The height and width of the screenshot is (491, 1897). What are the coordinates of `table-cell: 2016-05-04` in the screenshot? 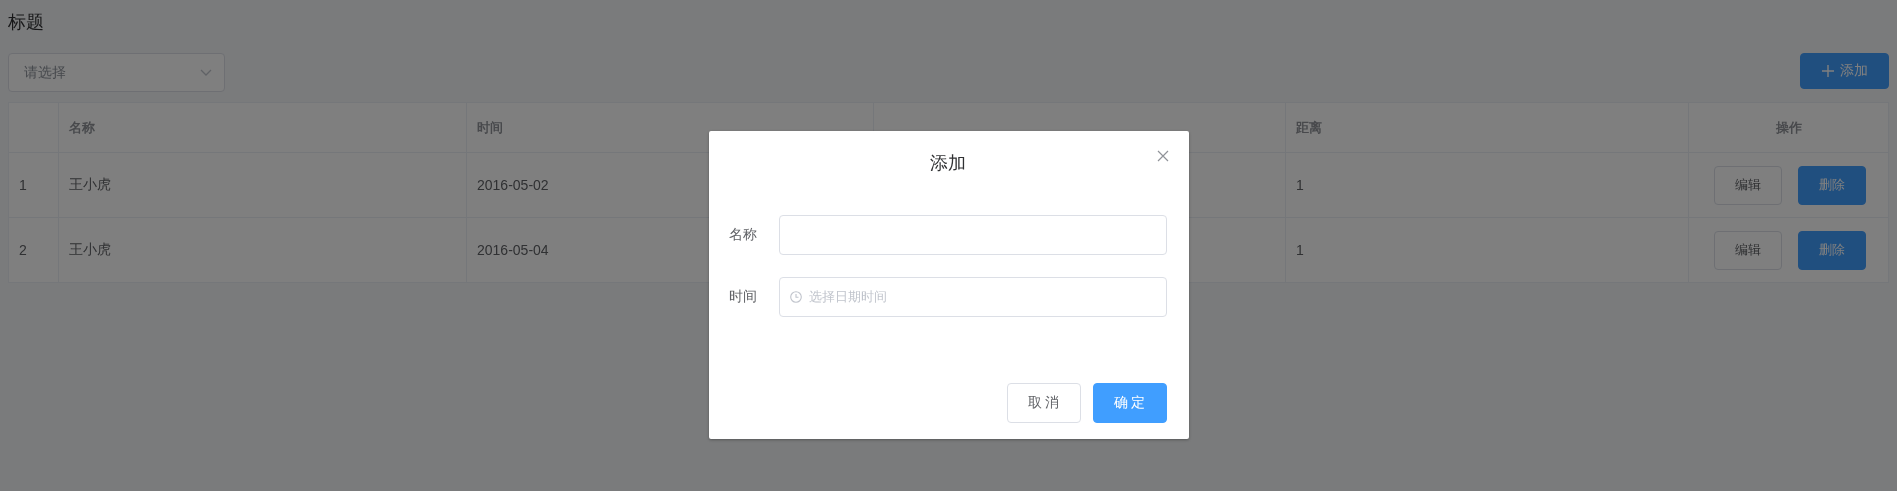 It's located at (513, 250).